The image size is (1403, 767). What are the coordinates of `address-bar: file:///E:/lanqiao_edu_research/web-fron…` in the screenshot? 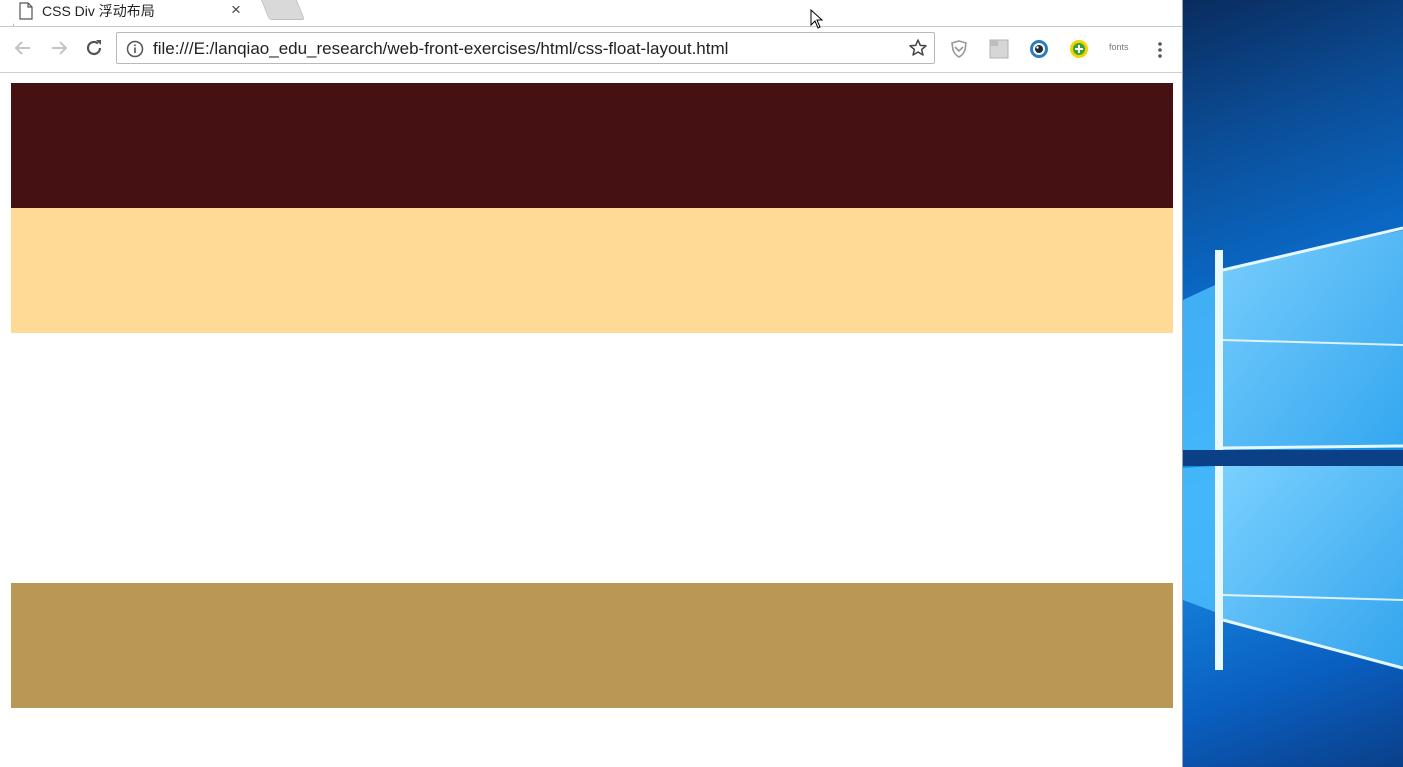 It's located at (525, 48).